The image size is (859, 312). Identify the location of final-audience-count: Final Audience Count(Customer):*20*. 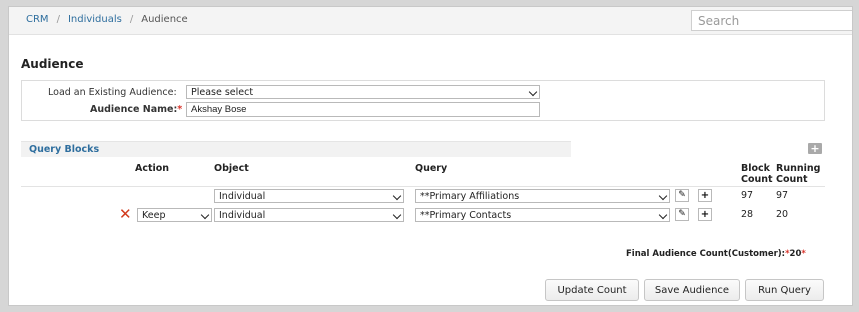
(716, 254).